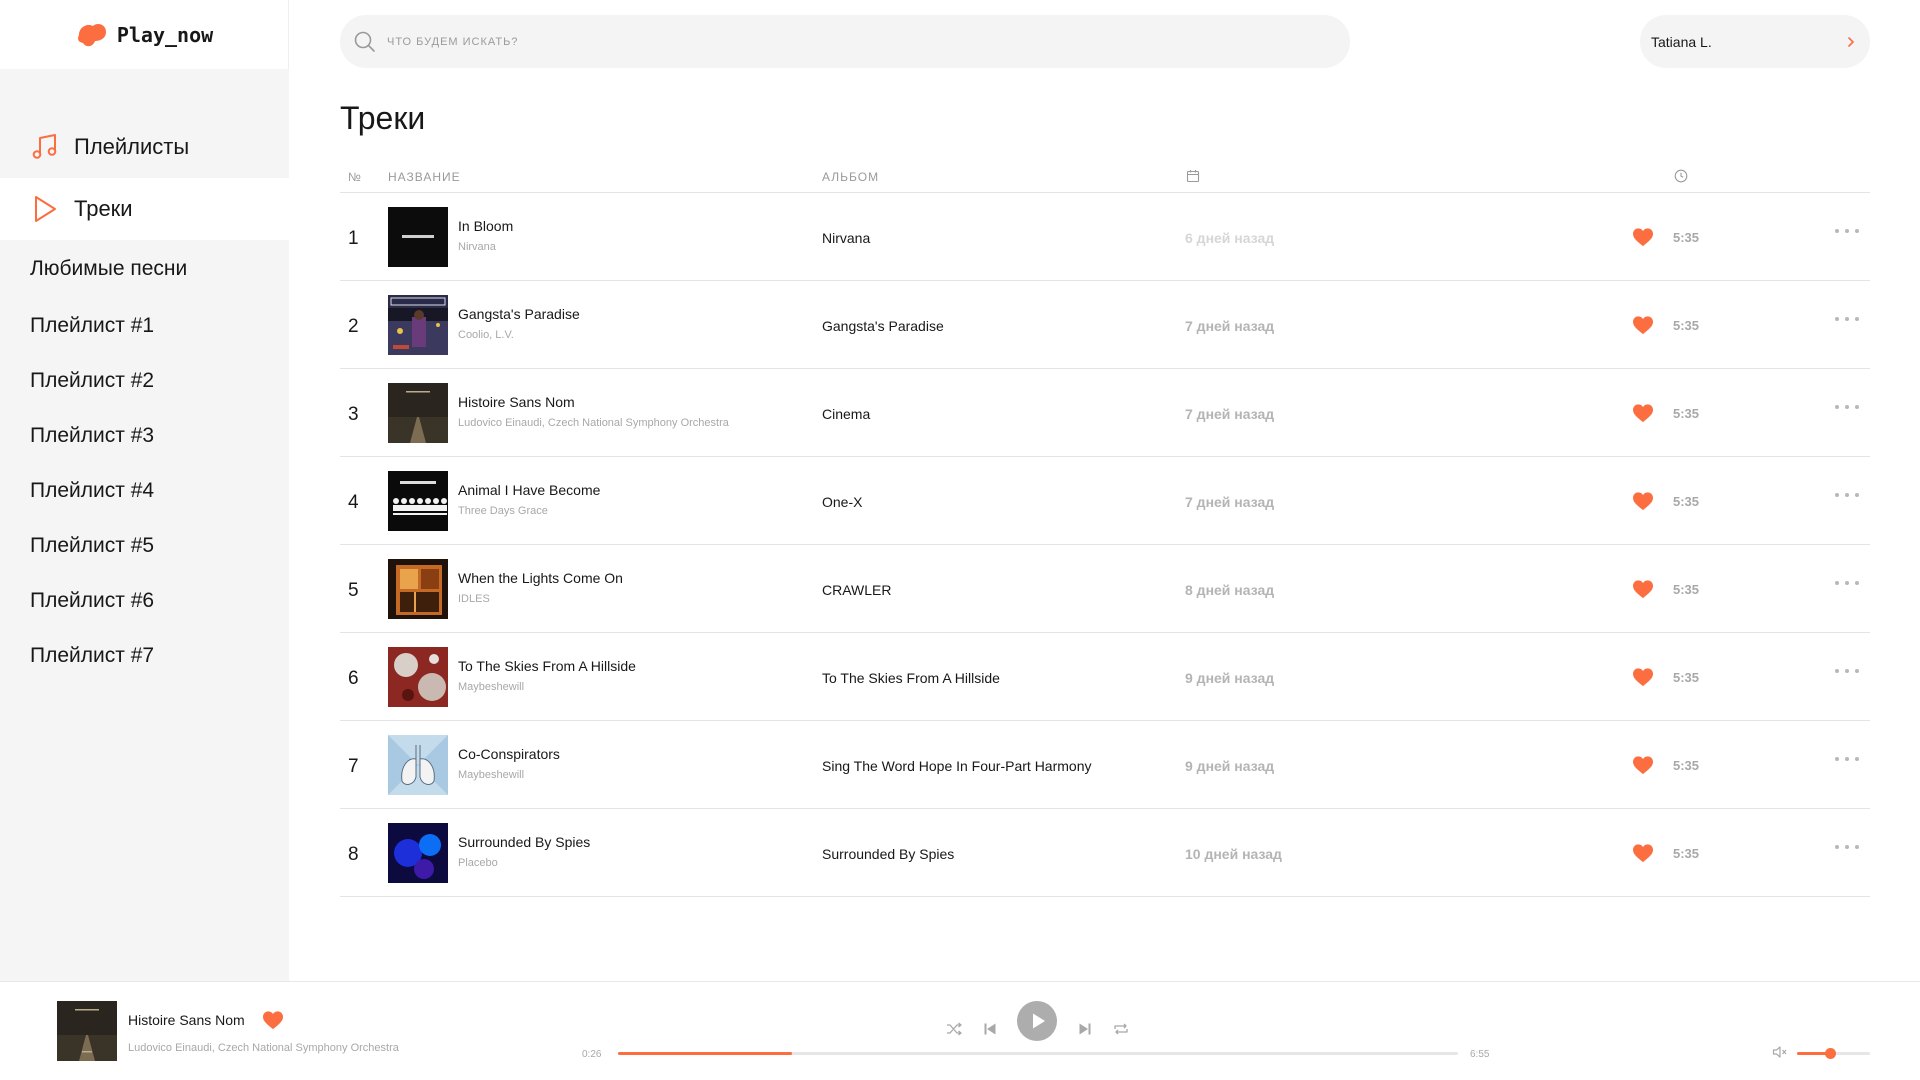 The height and width of the screenshot is (1080, 1920). Describe the element at coordinates (888, 854) in the screenshot. I see `track-album: Surrounded By Spies` at that location.